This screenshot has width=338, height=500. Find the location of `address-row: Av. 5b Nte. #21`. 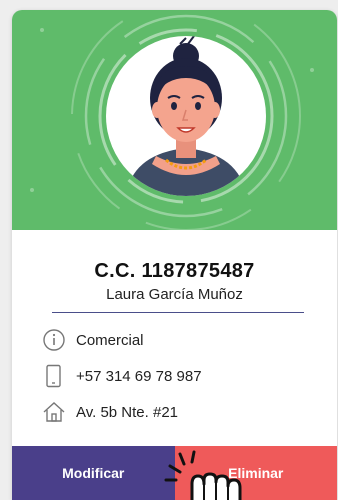

address-row: Av. 5b Nte. #21 is located at coordinates (110, 412).